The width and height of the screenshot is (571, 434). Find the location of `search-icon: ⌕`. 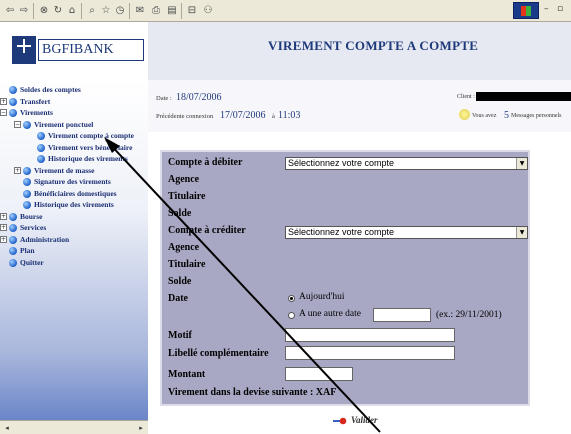

search-icon: ⌕ is located at coordinates (92, 11).